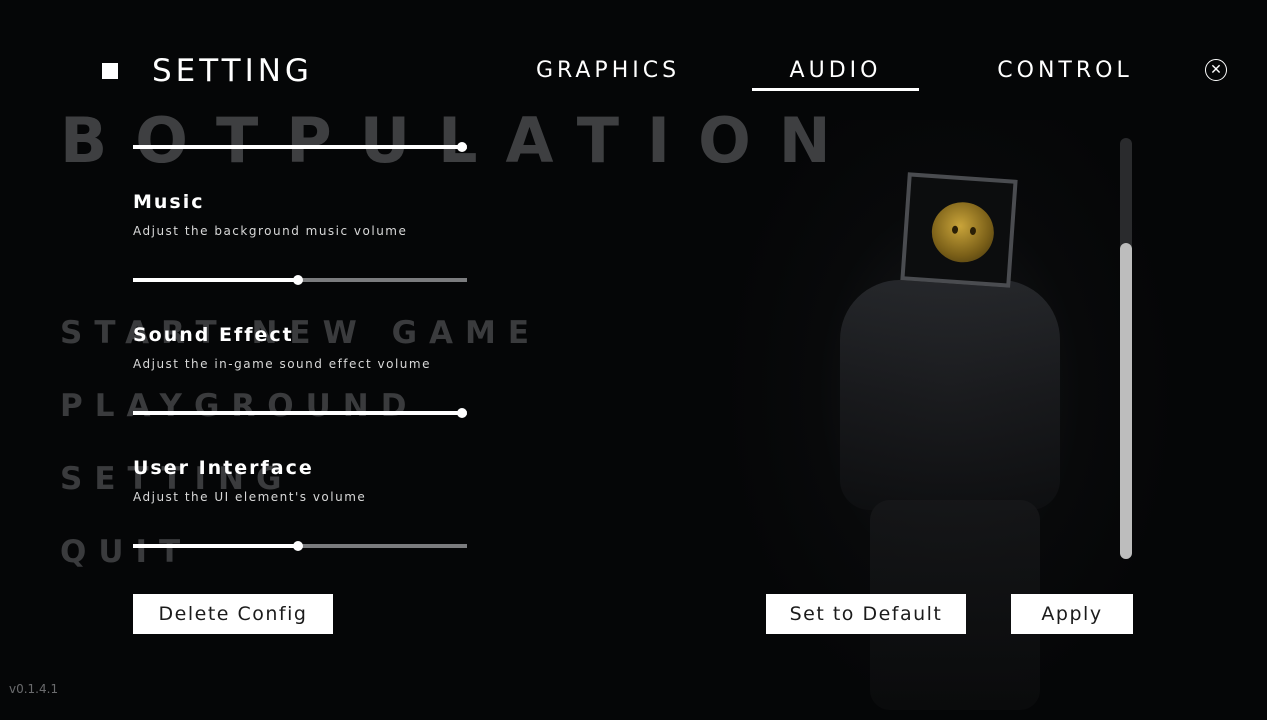  What do you see at coordinates (835, 70) in the screenshot?
I see `tab-audio: AUDIO` at bounding box center [835, 70].